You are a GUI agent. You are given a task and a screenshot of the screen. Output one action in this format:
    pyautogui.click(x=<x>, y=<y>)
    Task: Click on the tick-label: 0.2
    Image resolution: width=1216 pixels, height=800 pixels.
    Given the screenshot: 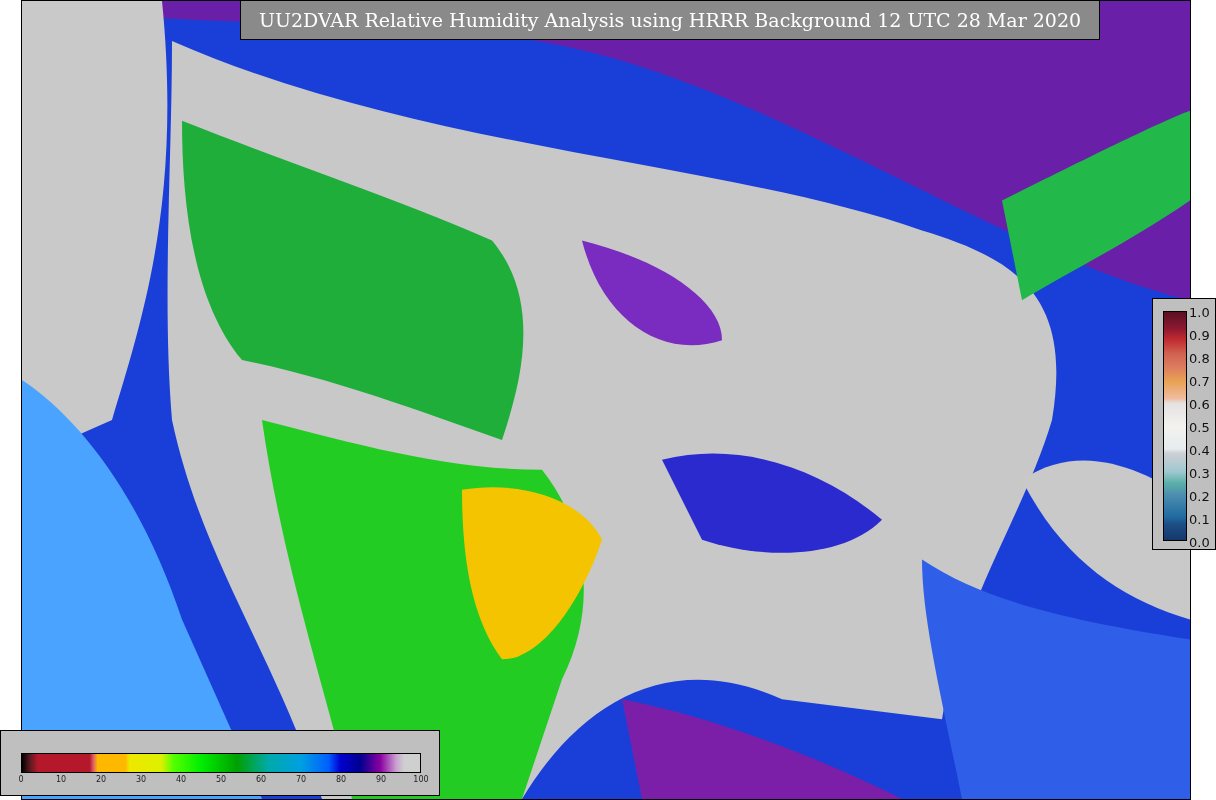 What is the action you would take?
    pyautogui.click(x=1199, y=497)
    